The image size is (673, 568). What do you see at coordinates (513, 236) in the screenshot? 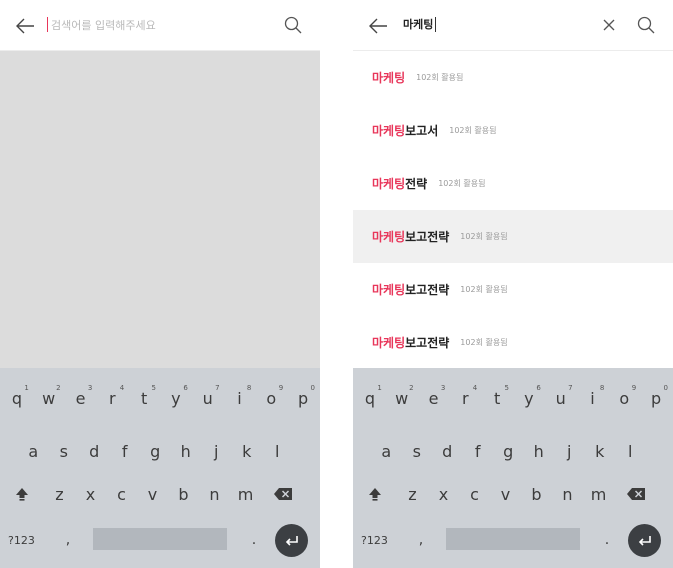
I see `suggestion-item-active: 마케팅 보고전략 102회 활용됨` at bounding box center [513, 236].